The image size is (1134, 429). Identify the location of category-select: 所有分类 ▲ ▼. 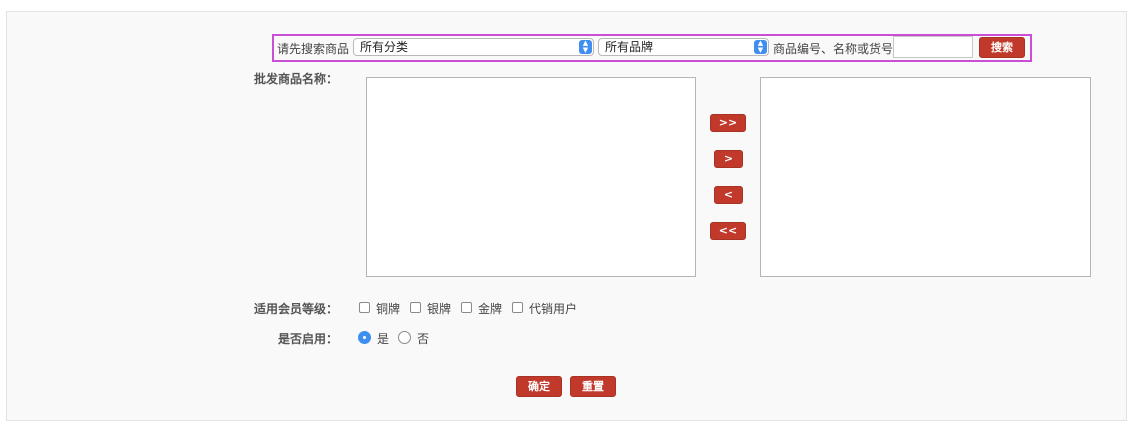
(473, 47).